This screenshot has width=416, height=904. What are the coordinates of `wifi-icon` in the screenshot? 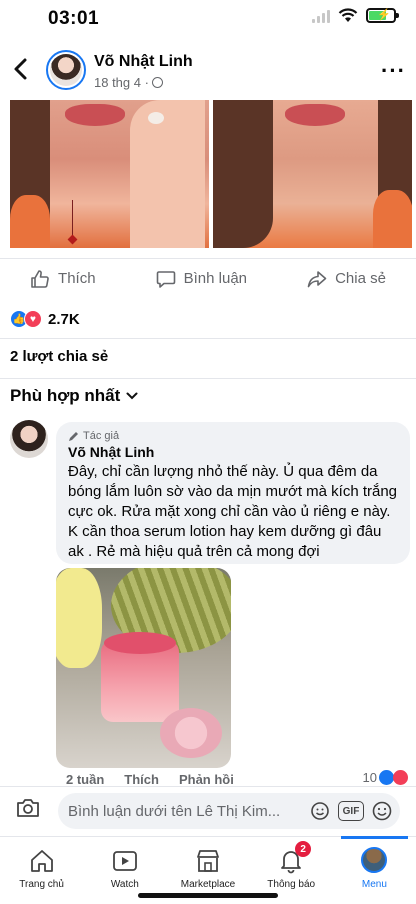 It's located at (348, 15).